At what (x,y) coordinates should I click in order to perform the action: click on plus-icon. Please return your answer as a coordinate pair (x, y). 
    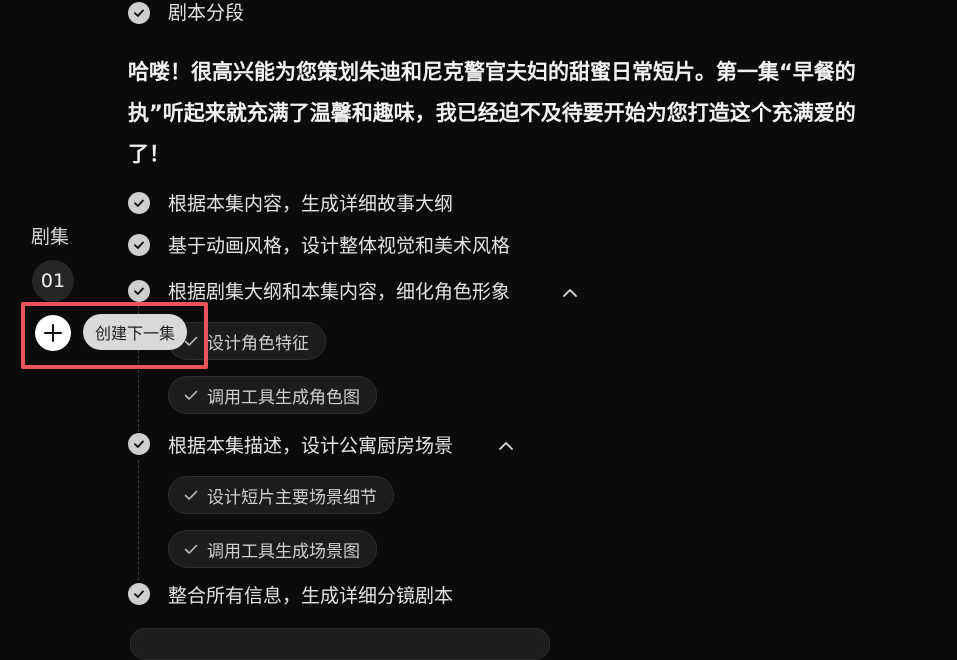
    Looking at the image, I should click on (53, 333).